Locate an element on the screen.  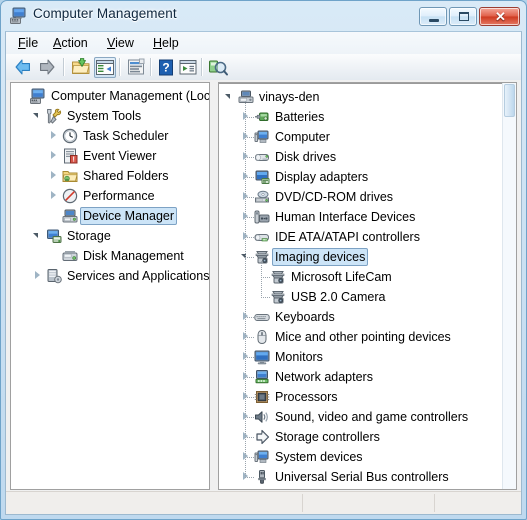
tree-row-universal-serial-bus-controllers: Universal Serial Bus controllers is located at coordinates (361, 477).